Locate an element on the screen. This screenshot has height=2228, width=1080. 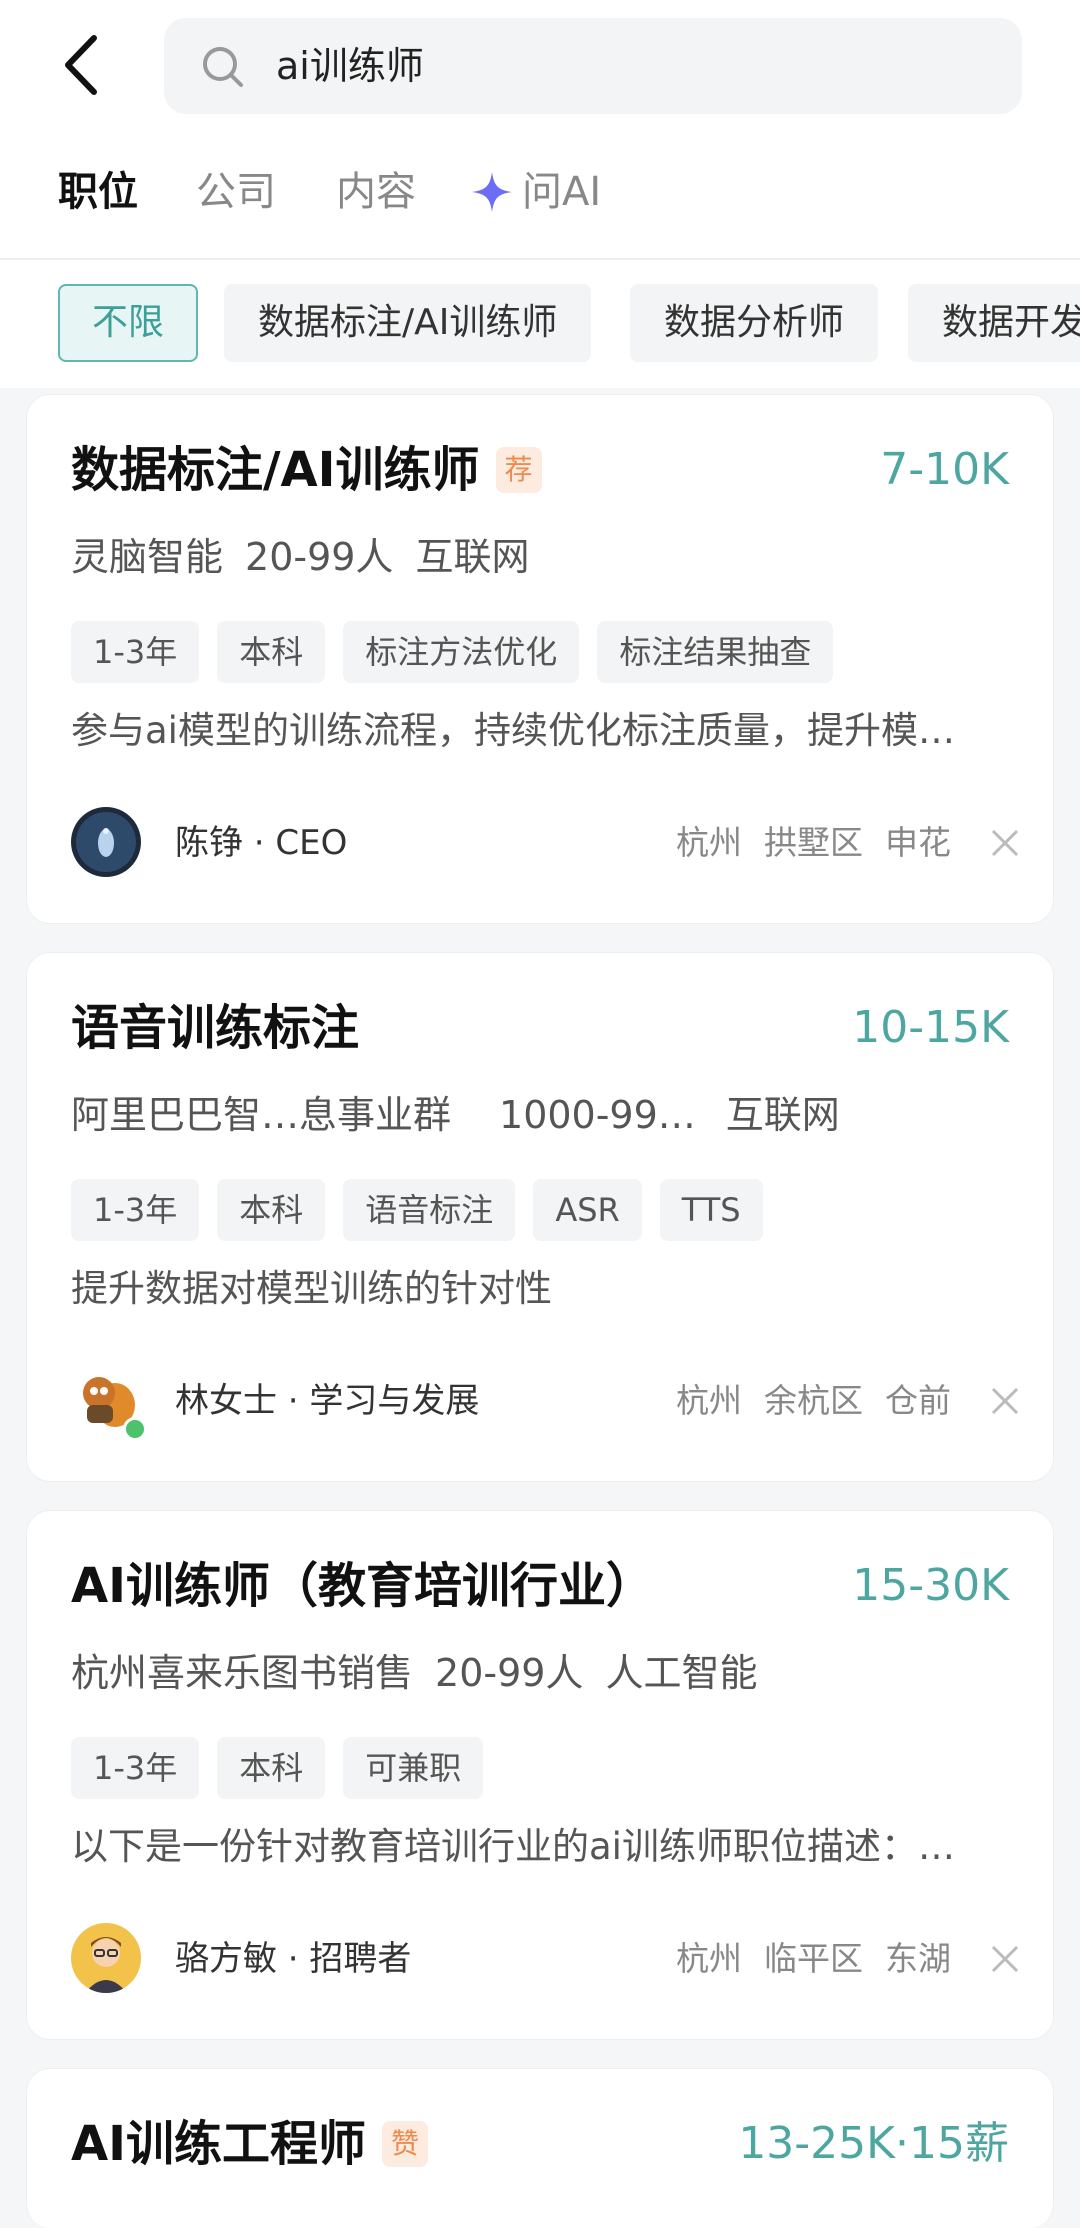
job-location: 杭州 临平区 东湖 is located at coordinates (802, 1959).